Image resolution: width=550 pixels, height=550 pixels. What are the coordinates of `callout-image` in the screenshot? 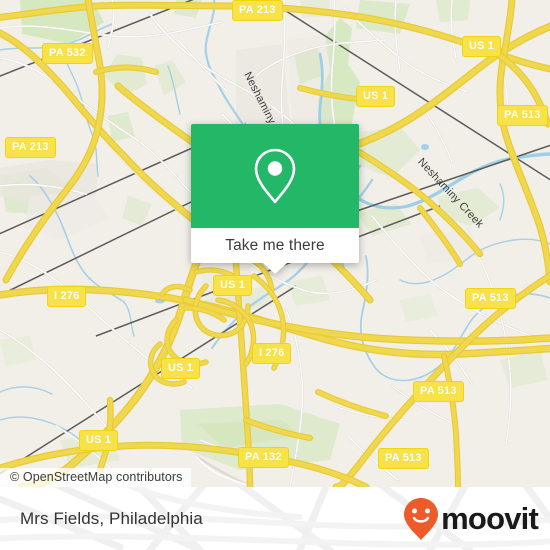 It's located at (275, 176).